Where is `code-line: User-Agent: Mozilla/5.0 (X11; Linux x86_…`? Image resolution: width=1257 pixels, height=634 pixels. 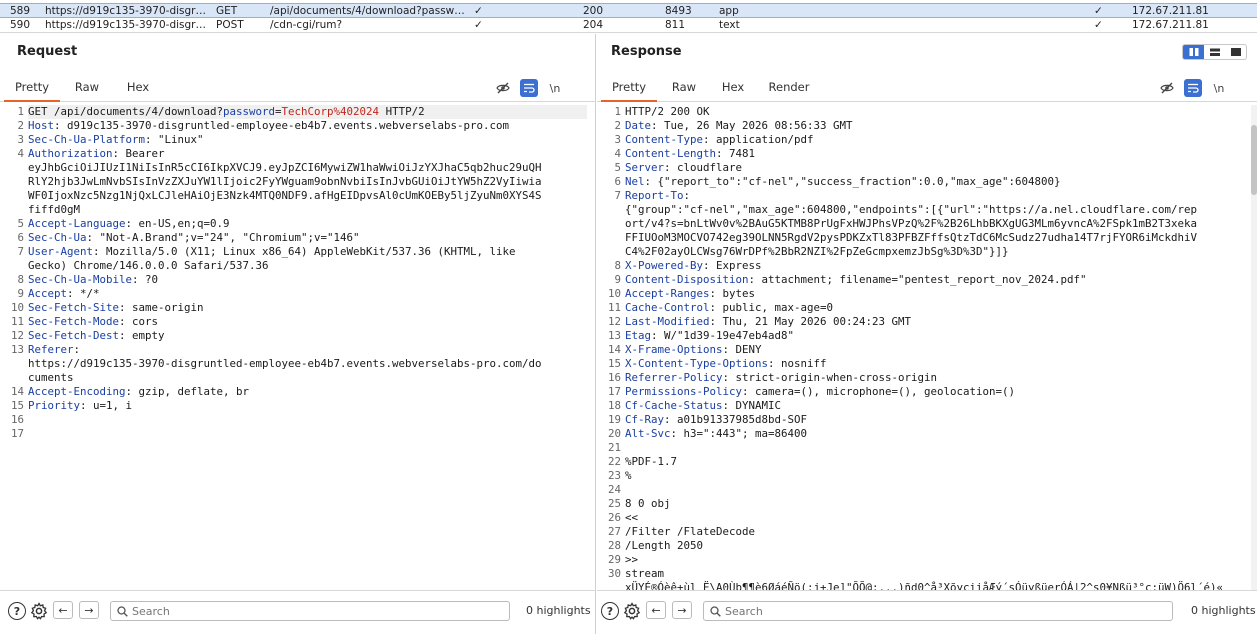 code-line: User-Agent: Mozilla/5.0 (X11; Linux x86_… is located at coordinates (307, 252).